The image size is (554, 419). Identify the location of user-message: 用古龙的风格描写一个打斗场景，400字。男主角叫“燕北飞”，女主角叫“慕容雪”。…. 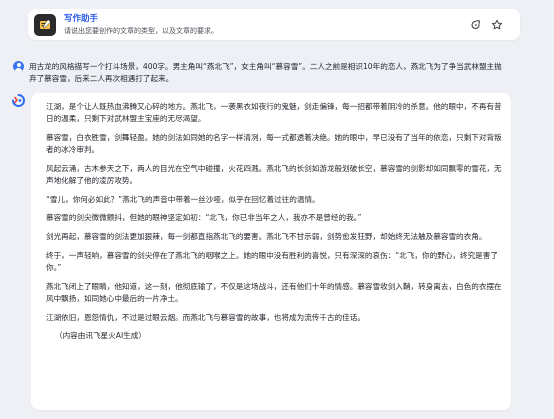
(265, 72).